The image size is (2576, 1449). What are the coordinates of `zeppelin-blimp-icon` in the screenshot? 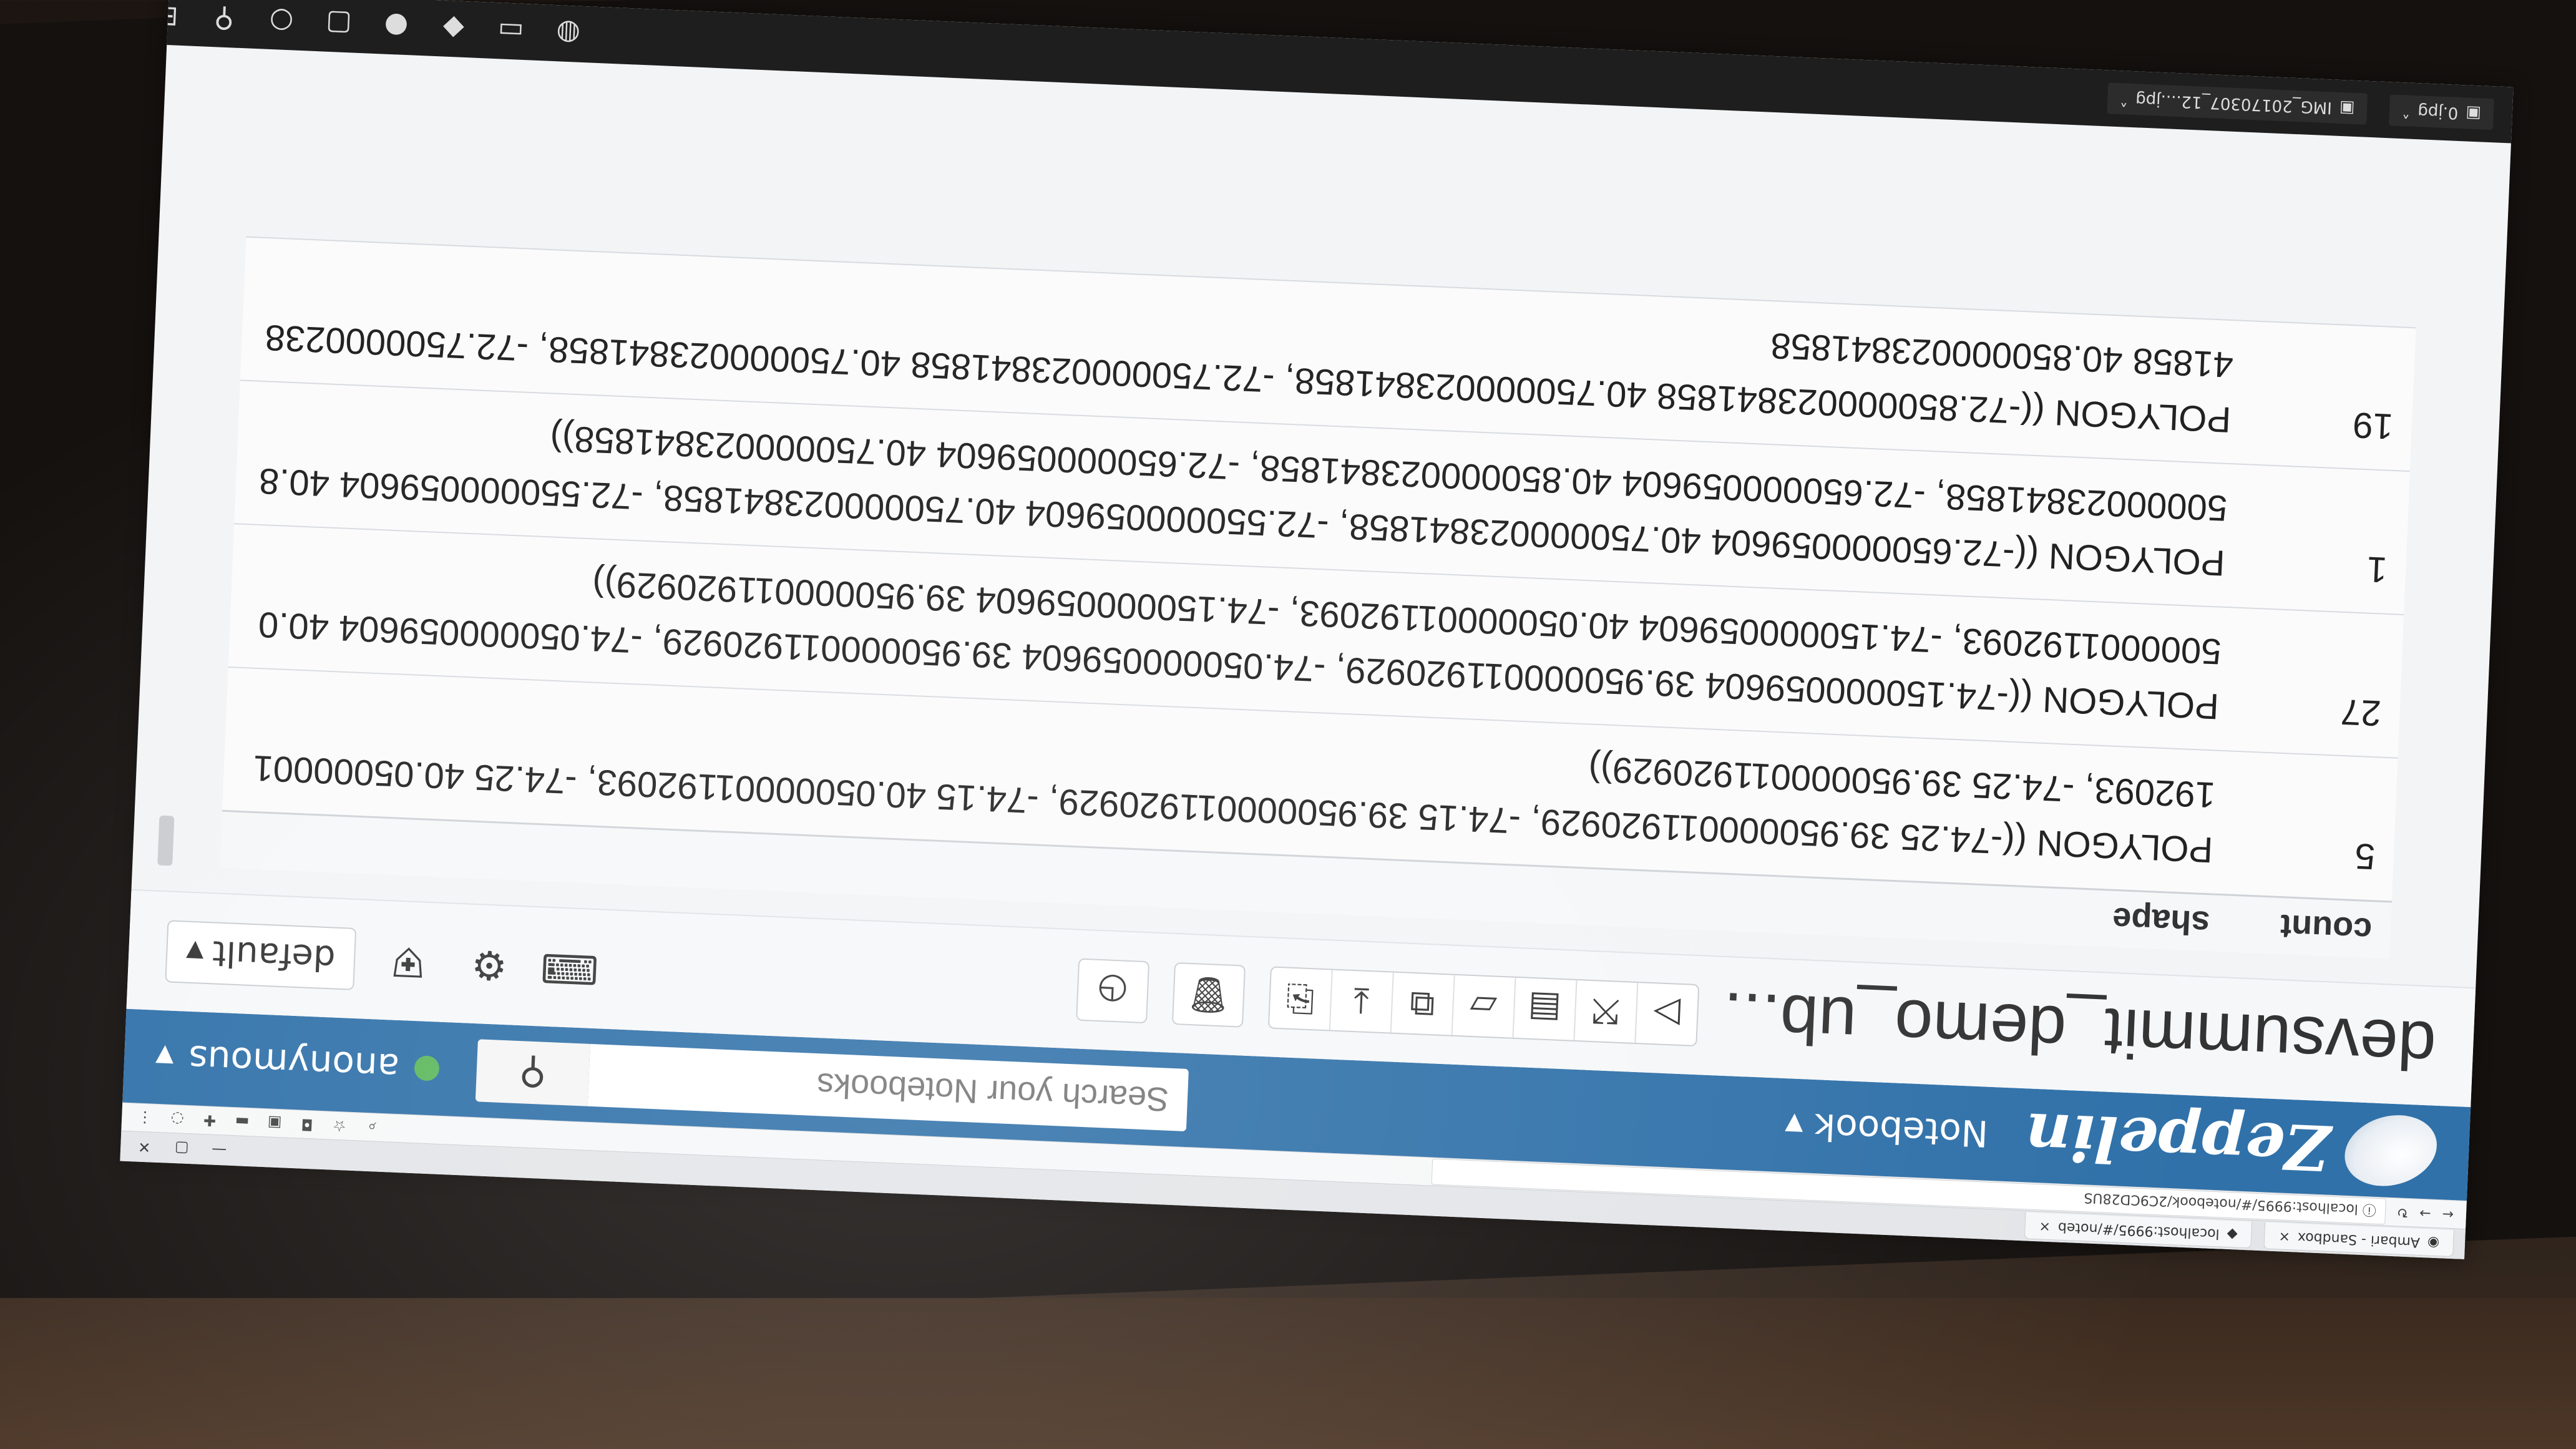 It's located at (2391, 1150).